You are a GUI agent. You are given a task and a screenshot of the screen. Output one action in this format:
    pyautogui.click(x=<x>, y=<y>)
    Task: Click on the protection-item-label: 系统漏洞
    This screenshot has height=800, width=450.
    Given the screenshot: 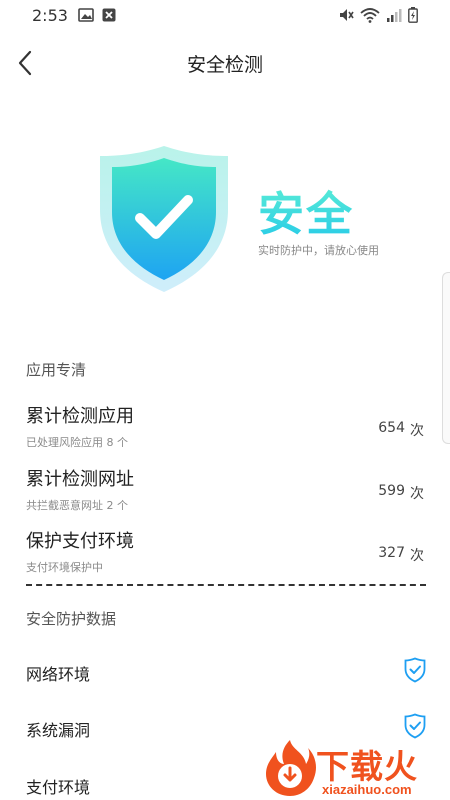 What is the action you would take?
    pyautogui.click(x=58, y=730)
    